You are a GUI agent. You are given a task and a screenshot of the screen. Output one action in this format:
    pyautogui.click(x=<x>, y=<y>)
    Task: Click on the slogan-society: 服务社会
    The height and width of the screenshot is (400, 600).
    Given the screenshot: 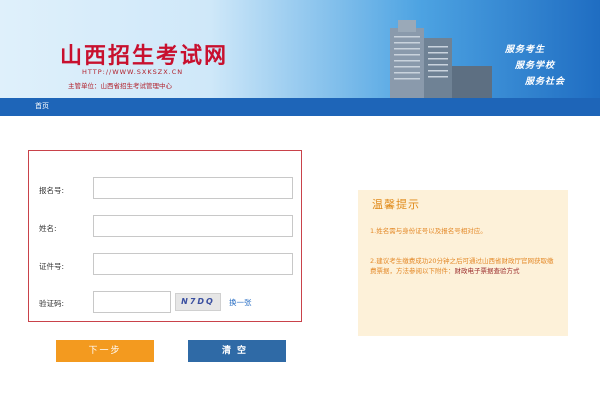 What is the action you would take?
    pyautogui.click(x=545, y=82)
    